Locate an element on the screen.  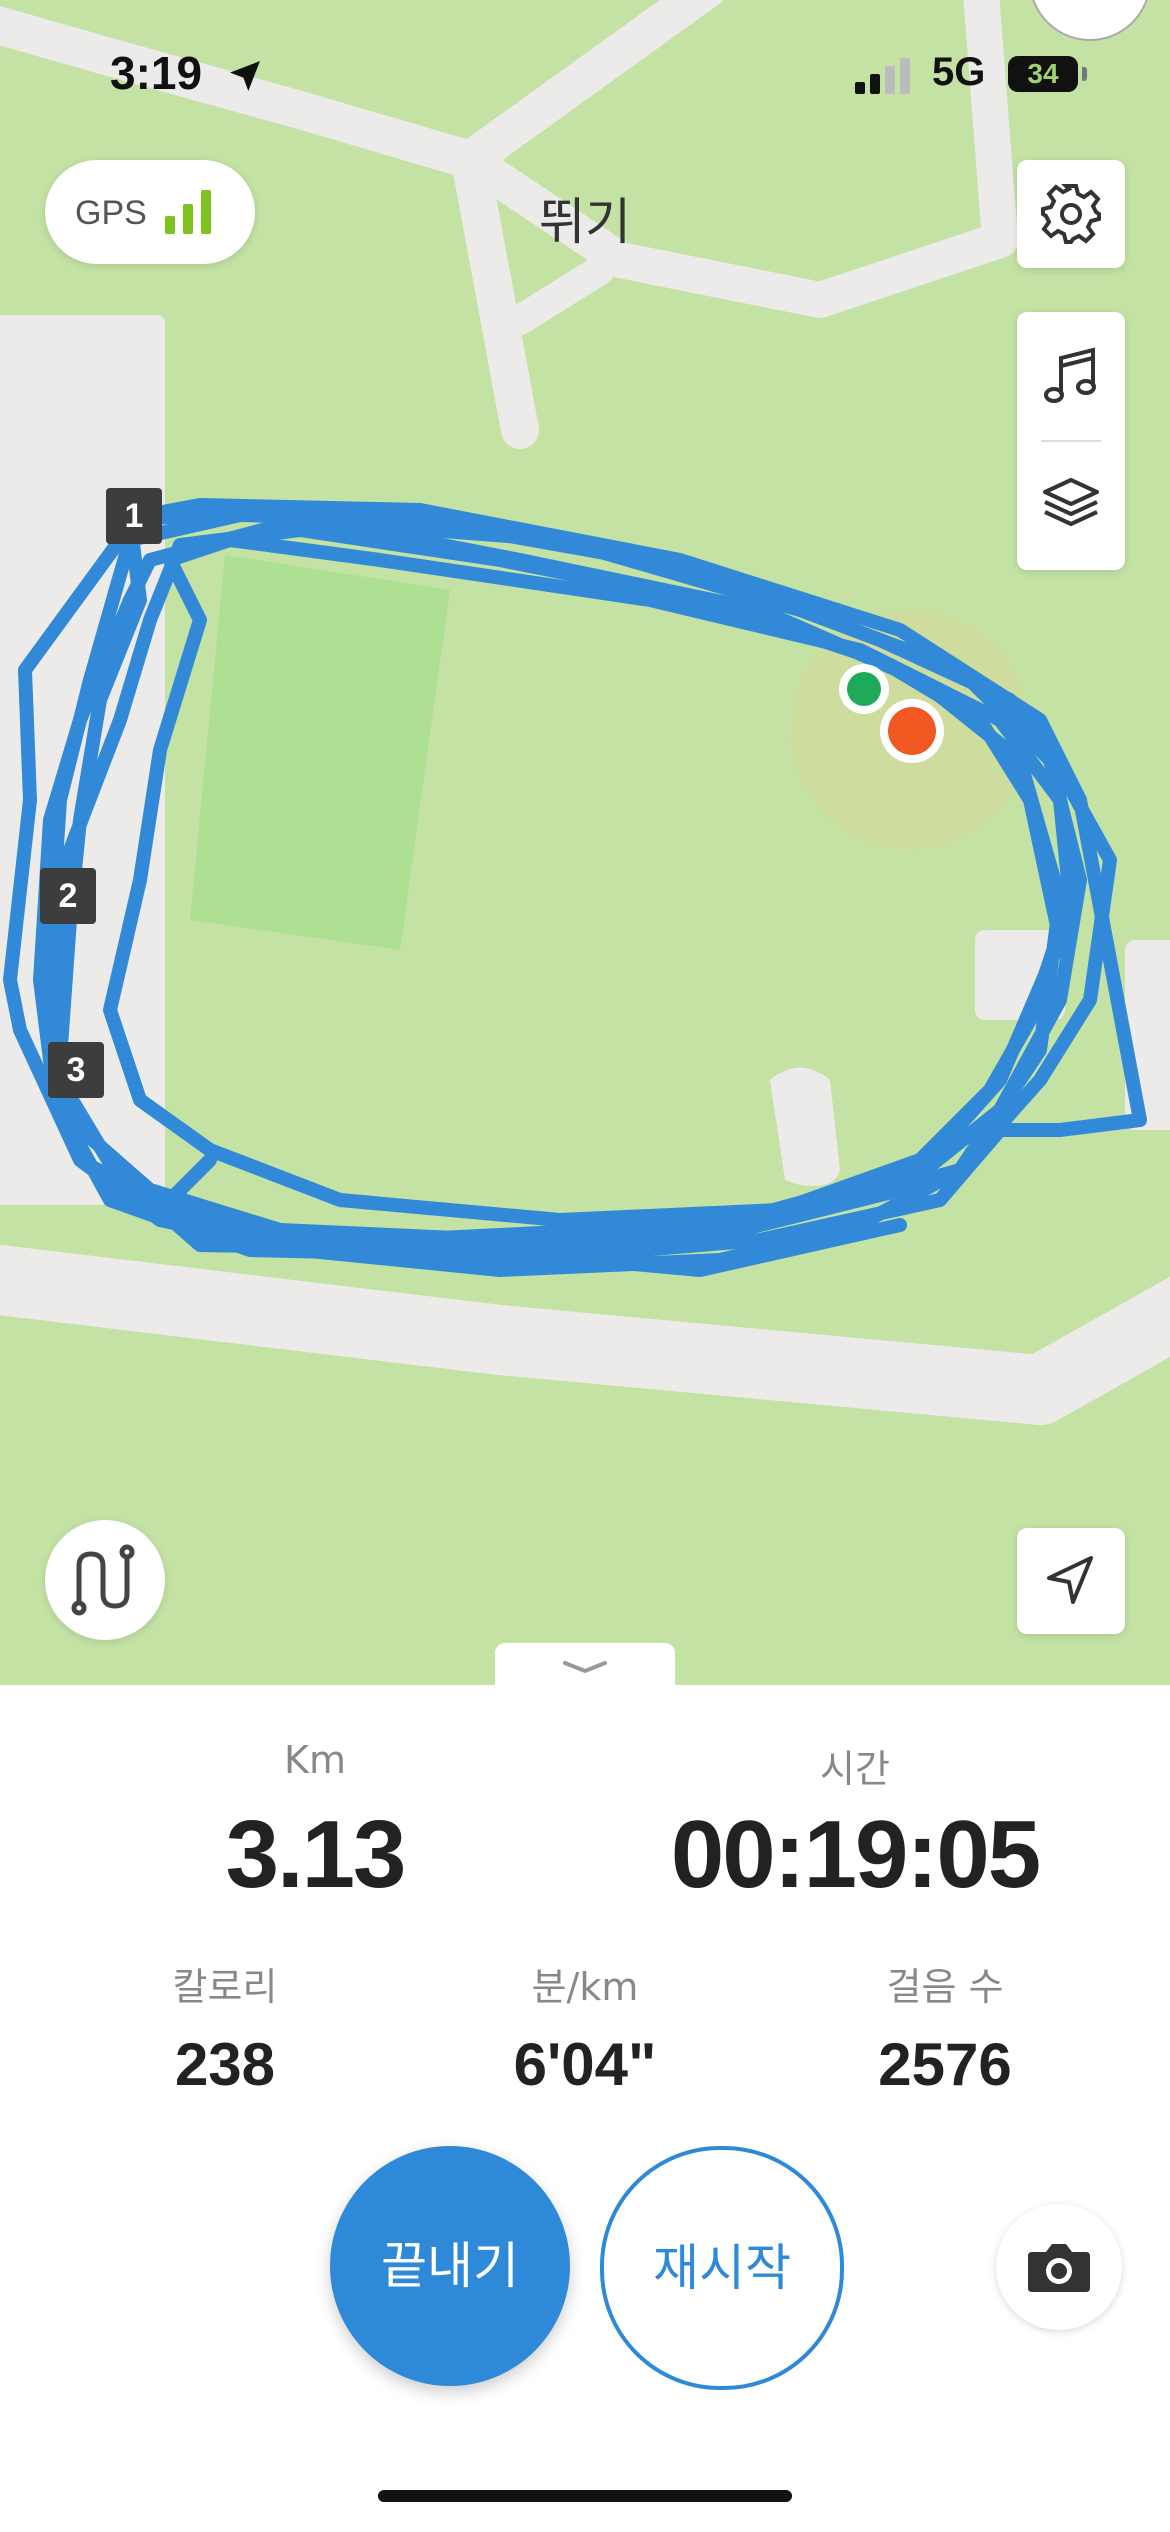
map-layers-button is located at coordinates (1071, 506).